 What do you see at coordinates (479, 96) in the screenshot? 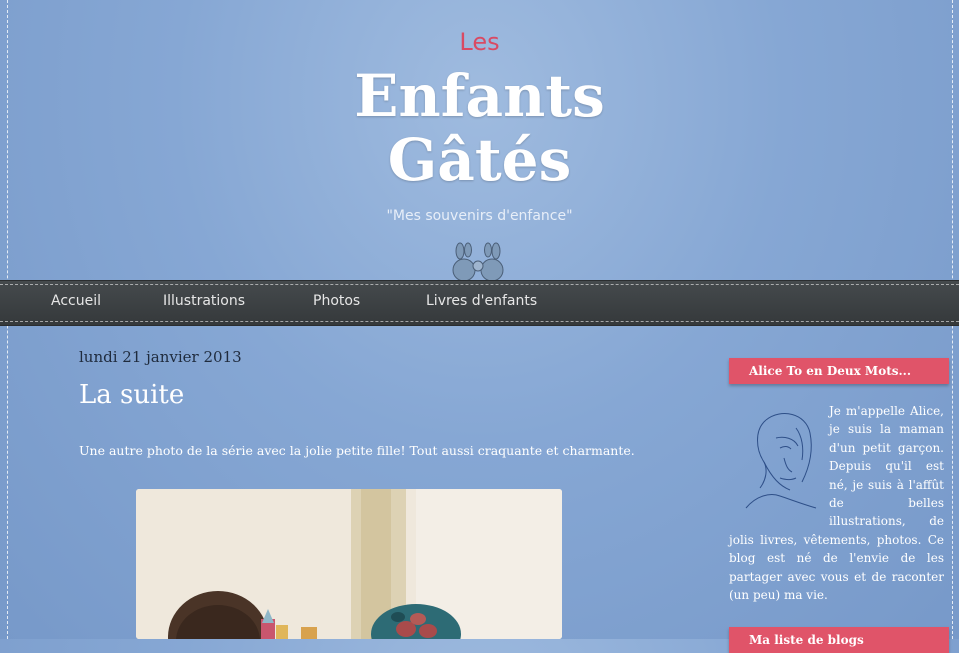
I see `blog-title-line1: Enfants` at bounding box center [479, 96].